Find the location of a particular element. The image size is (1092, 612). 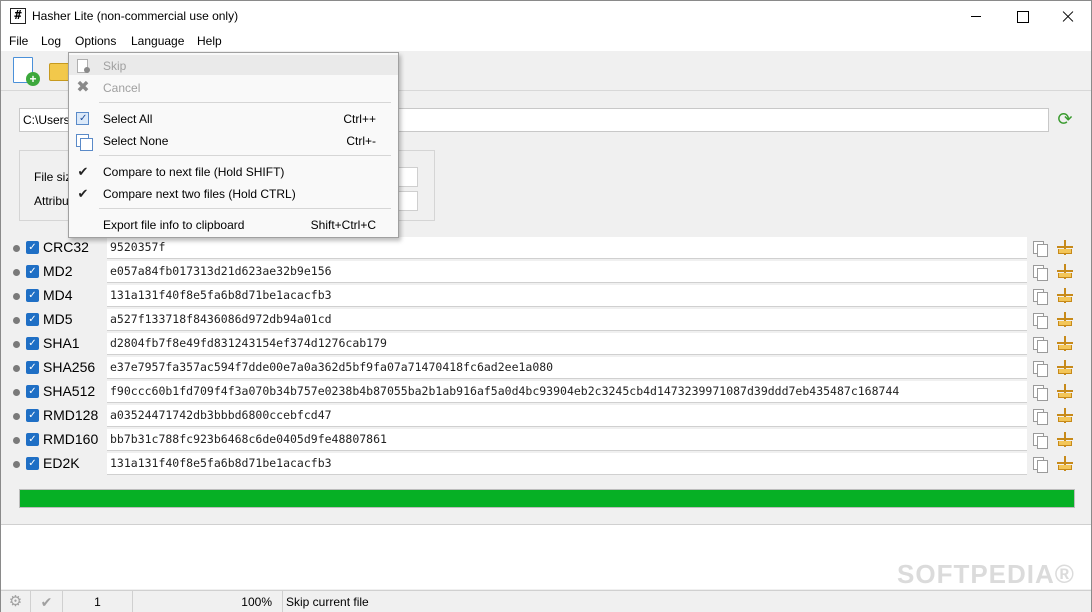

progress-fill is located at coordinates (547, 498).